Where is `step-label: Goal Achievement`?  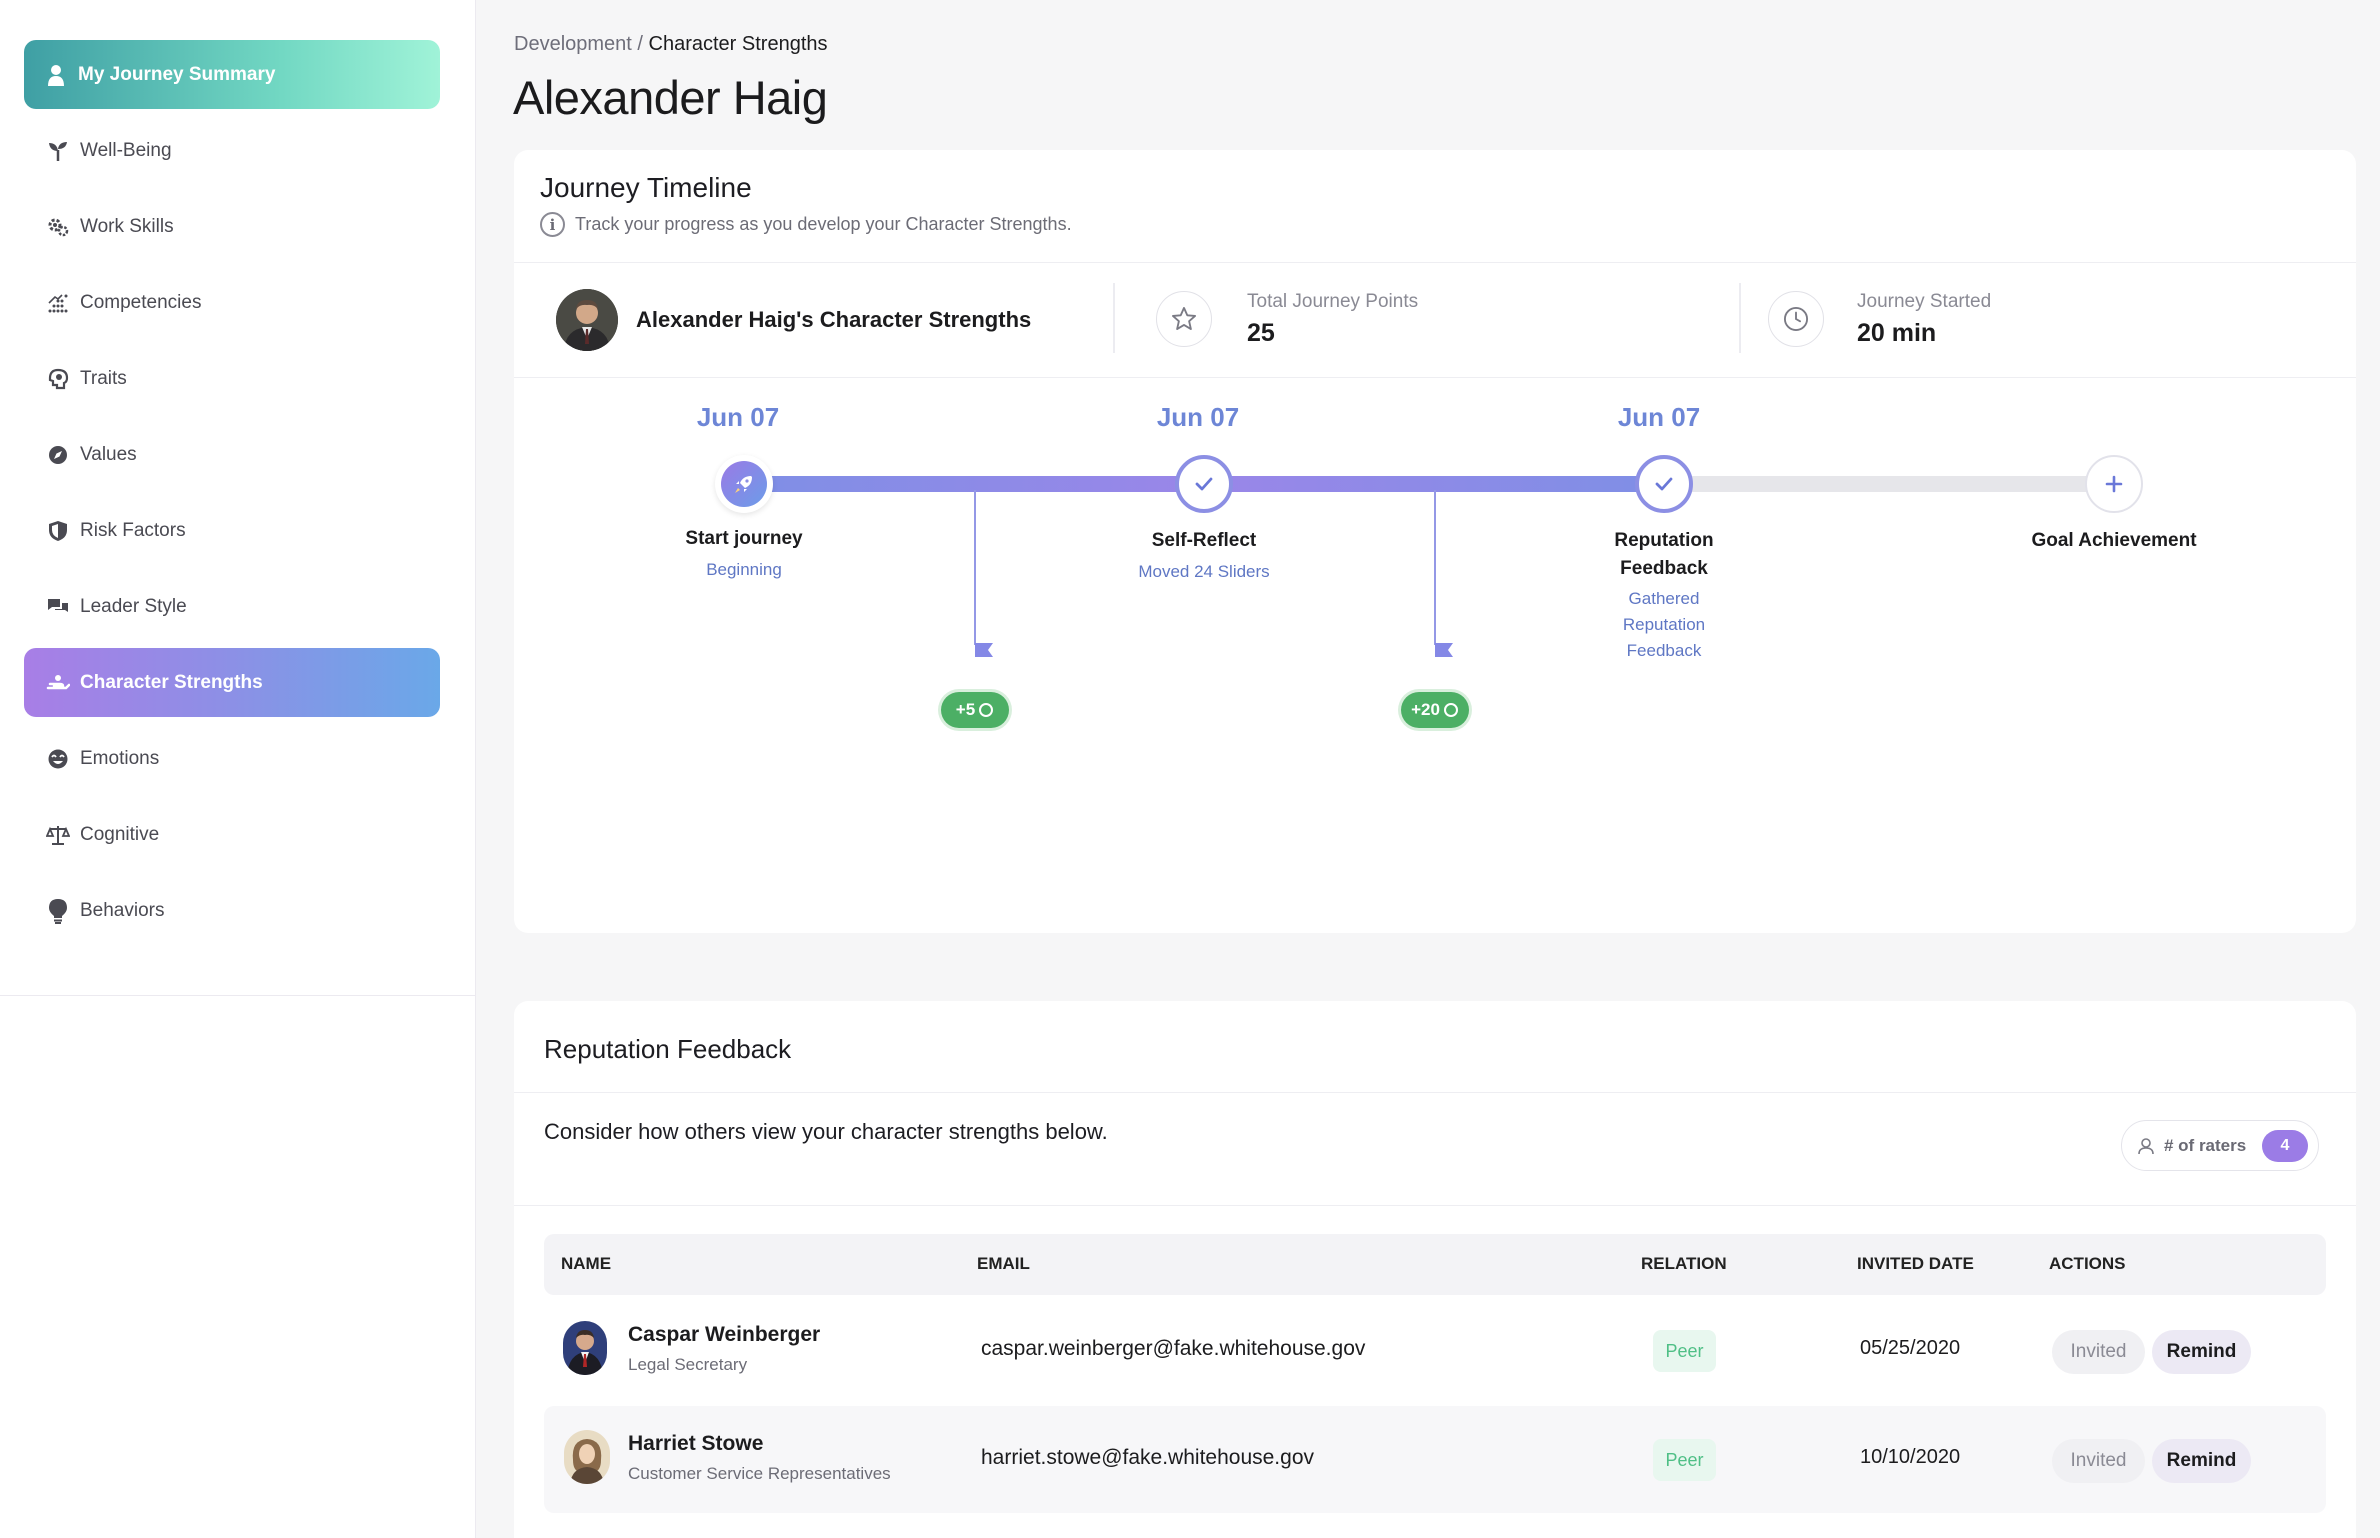 step-label: Goal Achievement is located at coordinates (2114, 540).